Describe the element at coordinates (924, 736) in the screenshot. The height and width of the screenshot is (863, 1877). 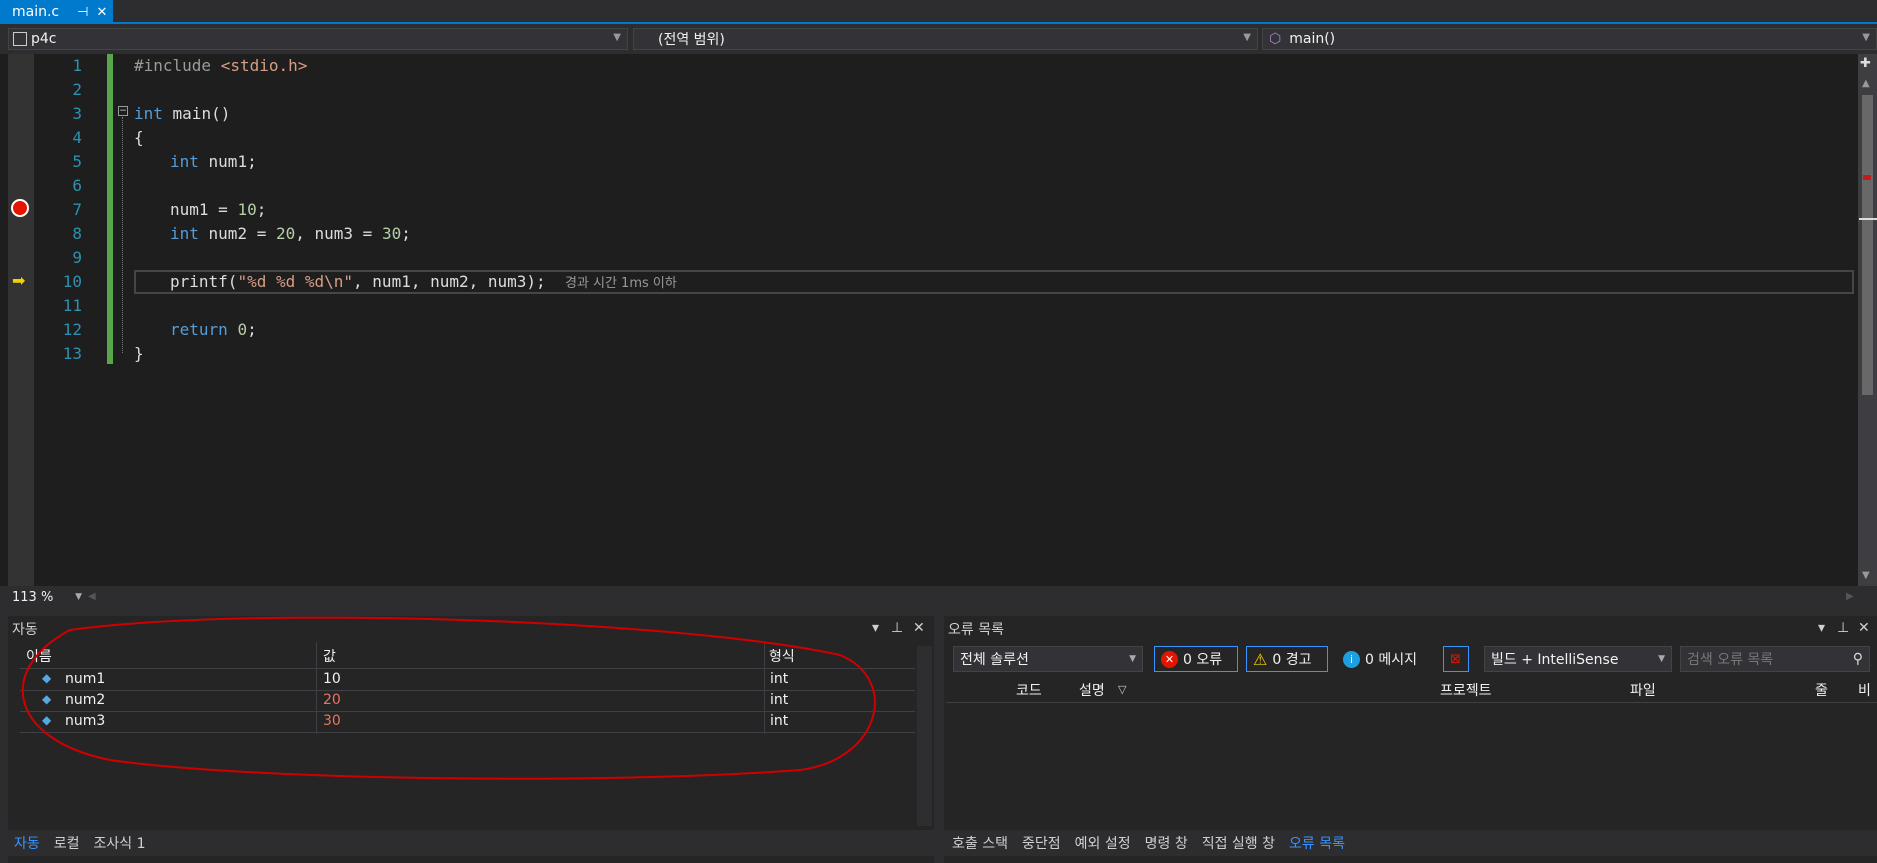
I see `autos-scrollbar` at that location.